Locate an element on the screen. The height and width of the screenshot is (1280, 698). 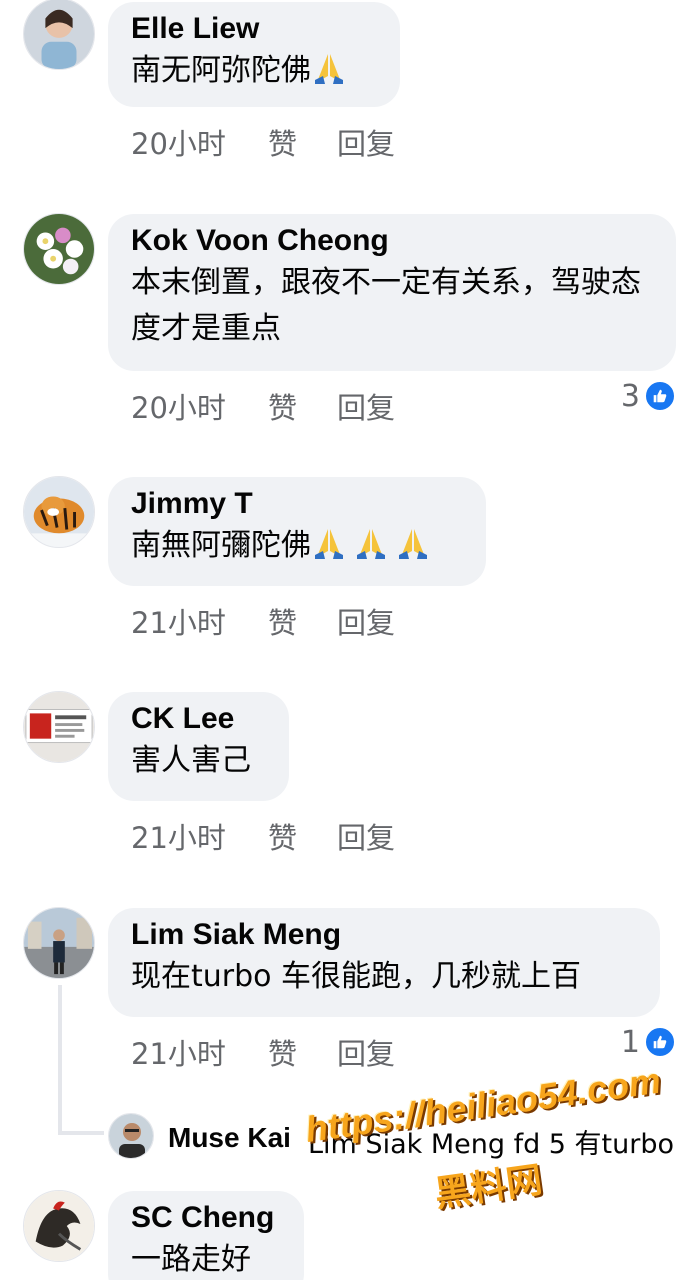
comment-text-body: 南无阿弥陀佛 is located at coordinates (221, 70).